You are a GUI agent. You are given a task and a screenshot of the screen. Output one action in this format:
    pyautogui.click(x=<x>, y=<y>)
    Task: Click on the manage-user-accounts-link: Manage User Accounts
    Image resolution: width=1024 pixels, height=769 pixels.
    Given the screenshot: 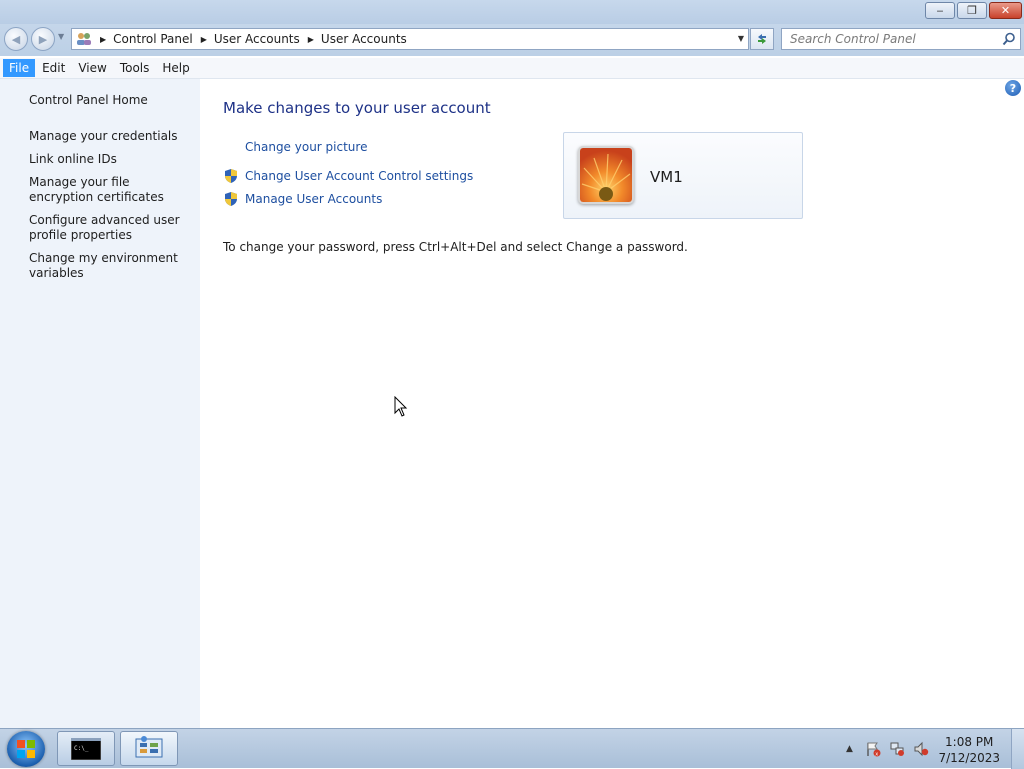 What is the action you would take?
    pyautogui.click(x=313, y=199)
    